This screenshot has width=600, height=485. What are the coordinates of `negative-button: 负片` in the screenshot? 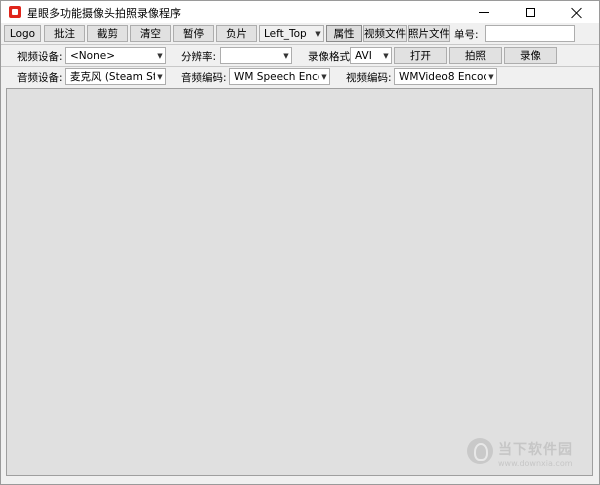 It's located at (236, 33).